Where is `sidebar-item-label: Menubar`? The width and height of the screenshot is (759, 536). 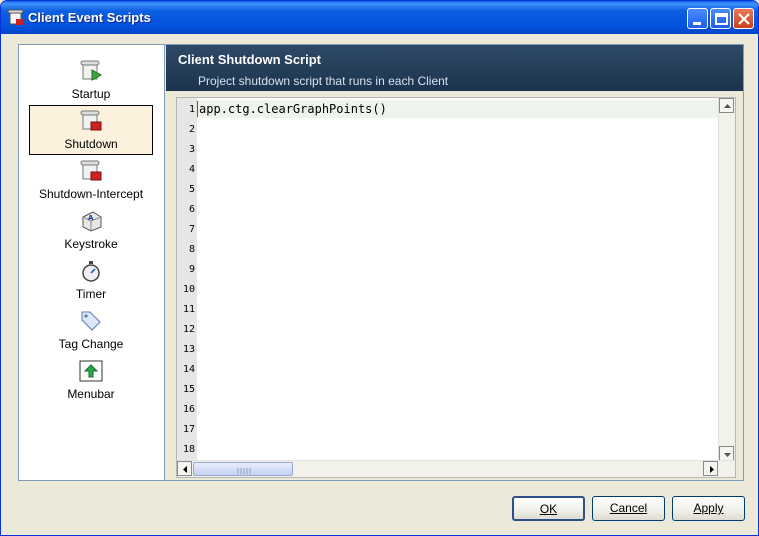 sidebar-item-label: Menubar is located at coordinates (91, 394).